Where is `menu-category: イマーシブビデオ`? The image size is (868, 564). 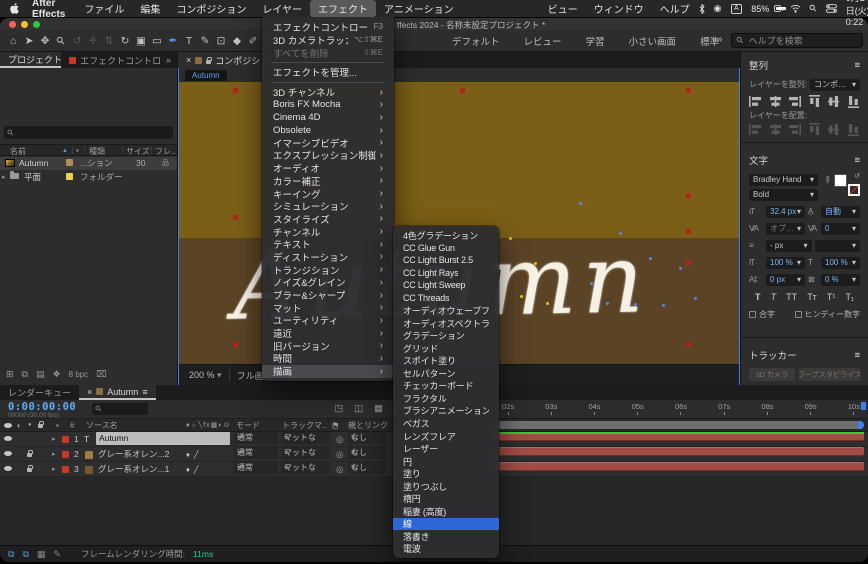 menu-category: イマーシブビデオ is located at coordinates (328, 143).